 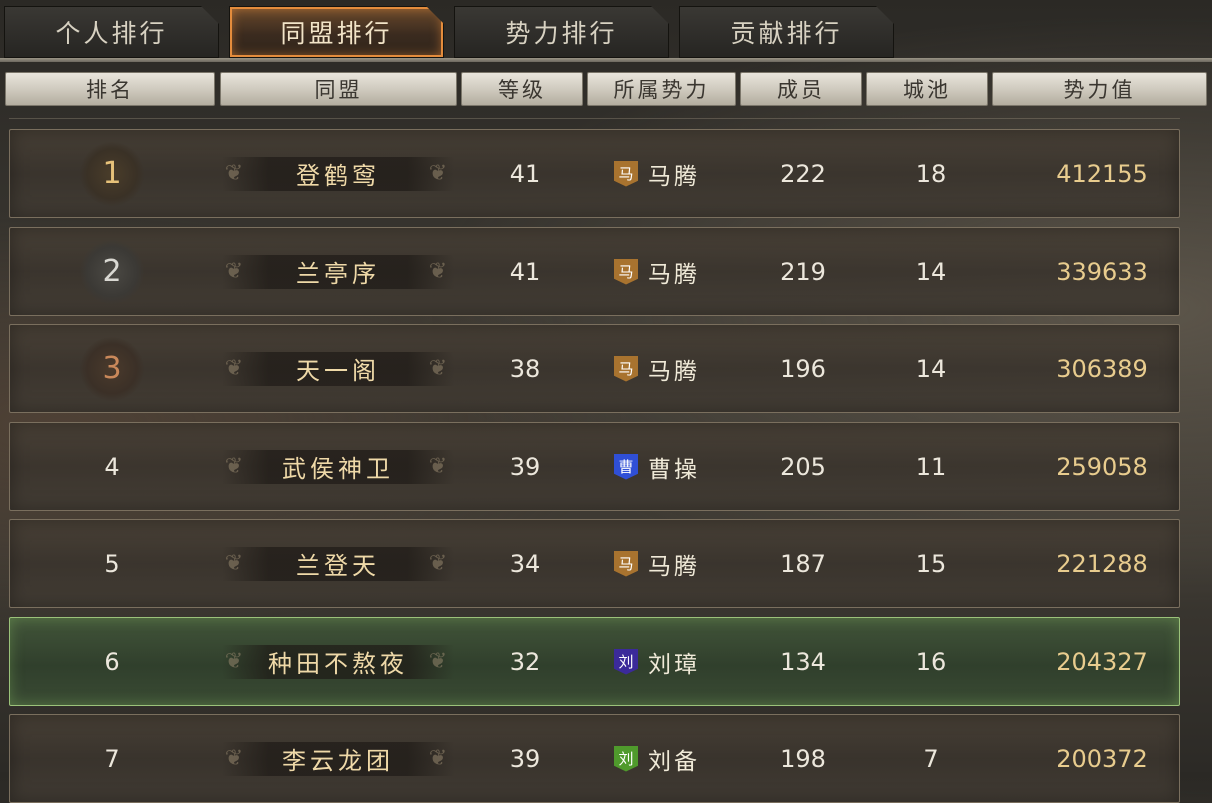 What do you see at coordinates (786, 32) in the screenshot?
I see `tab-contribution-ranking: 贡献排行` at bounding box center [786, 32].